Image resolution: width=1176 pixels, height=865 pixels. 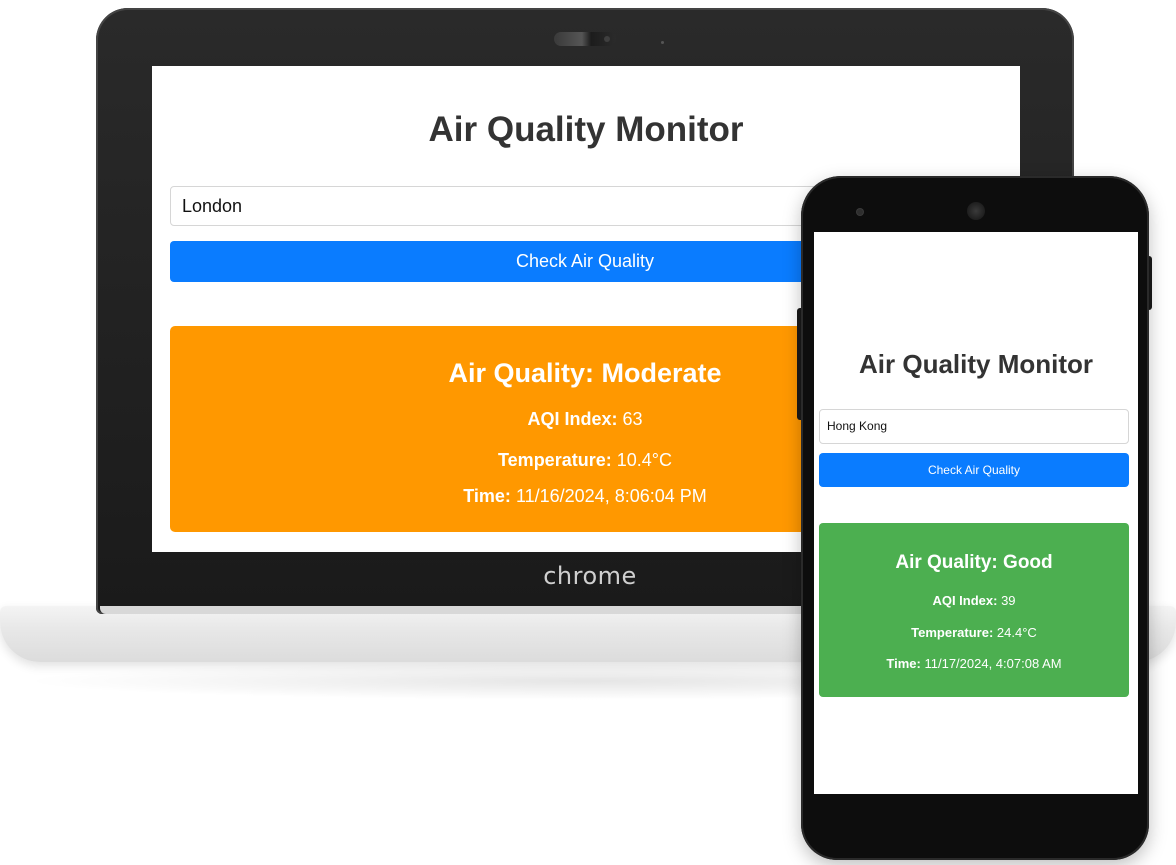 I want to click on temperature-value: 24.4°C, so click(x=1016, y=632).